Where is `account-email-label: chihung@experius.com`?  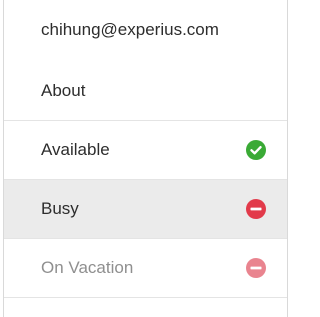
account-email-label: chihung@experius.com is located at coordinates (130, 29).